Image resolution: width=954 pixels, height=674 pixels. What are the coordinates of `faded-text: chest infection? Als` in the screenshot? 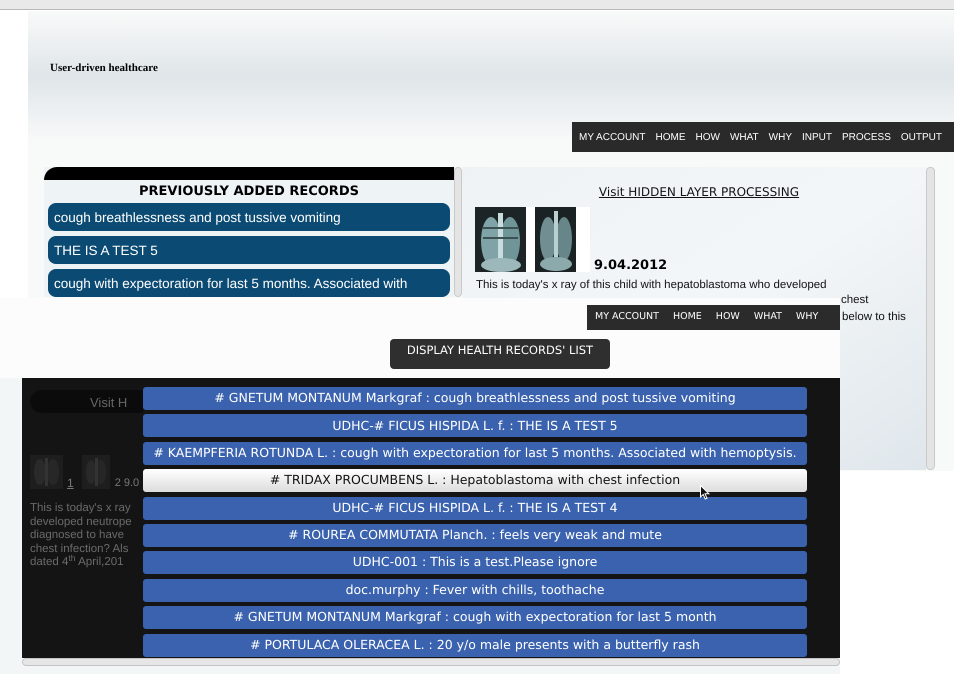 It's located at (80, 548).